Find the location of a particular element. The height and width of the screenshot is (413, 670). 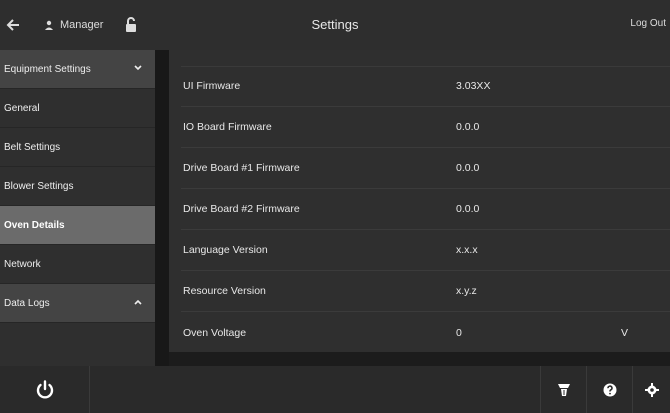

sidebar-section-equipment-settings: Equipment Settings is located at coordinates (77, 69).